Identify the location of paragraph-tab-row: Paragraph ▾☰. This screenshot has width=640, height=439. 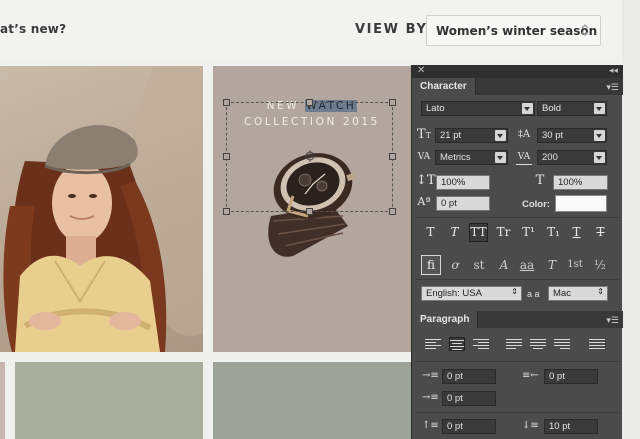
(517, 319).